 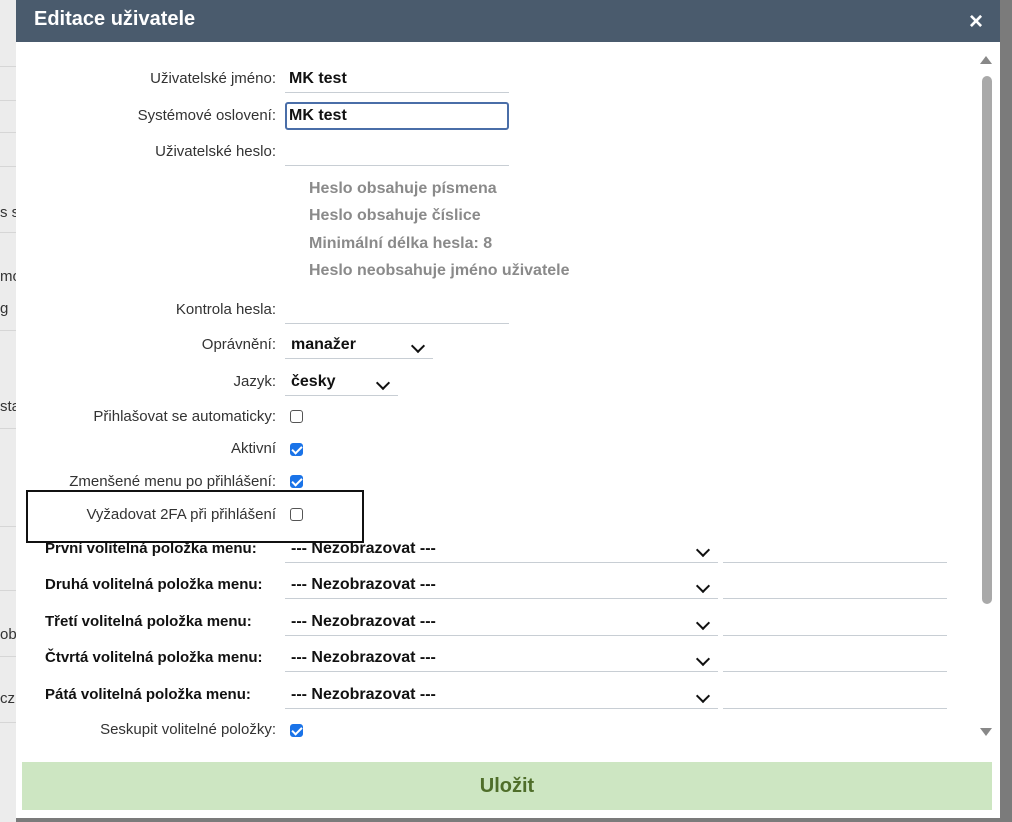 What do you see at coordinates (4, 308) in the screenshot?
I see `bg-text-fragment: g` at bounding box center [4, 308].